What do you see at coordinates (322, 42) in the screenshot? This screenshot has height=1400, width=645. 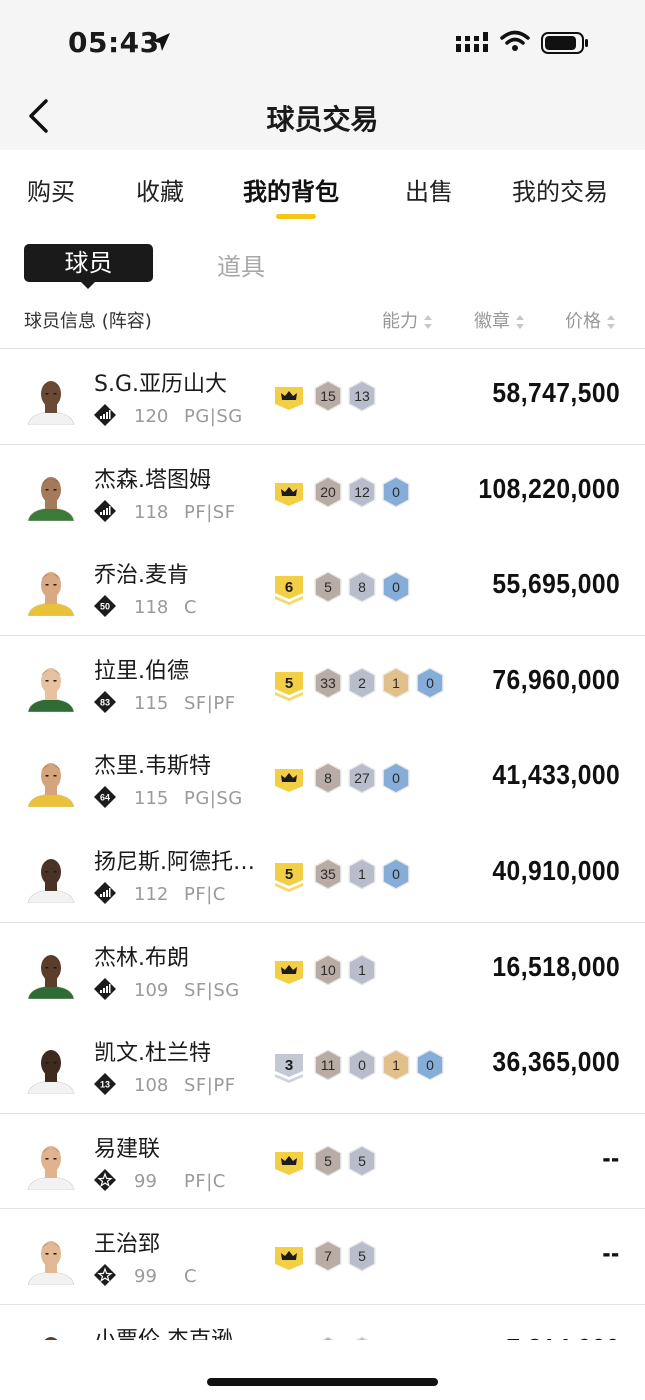 I see `status-bar: 05:43` at bounding box center [322, 42].